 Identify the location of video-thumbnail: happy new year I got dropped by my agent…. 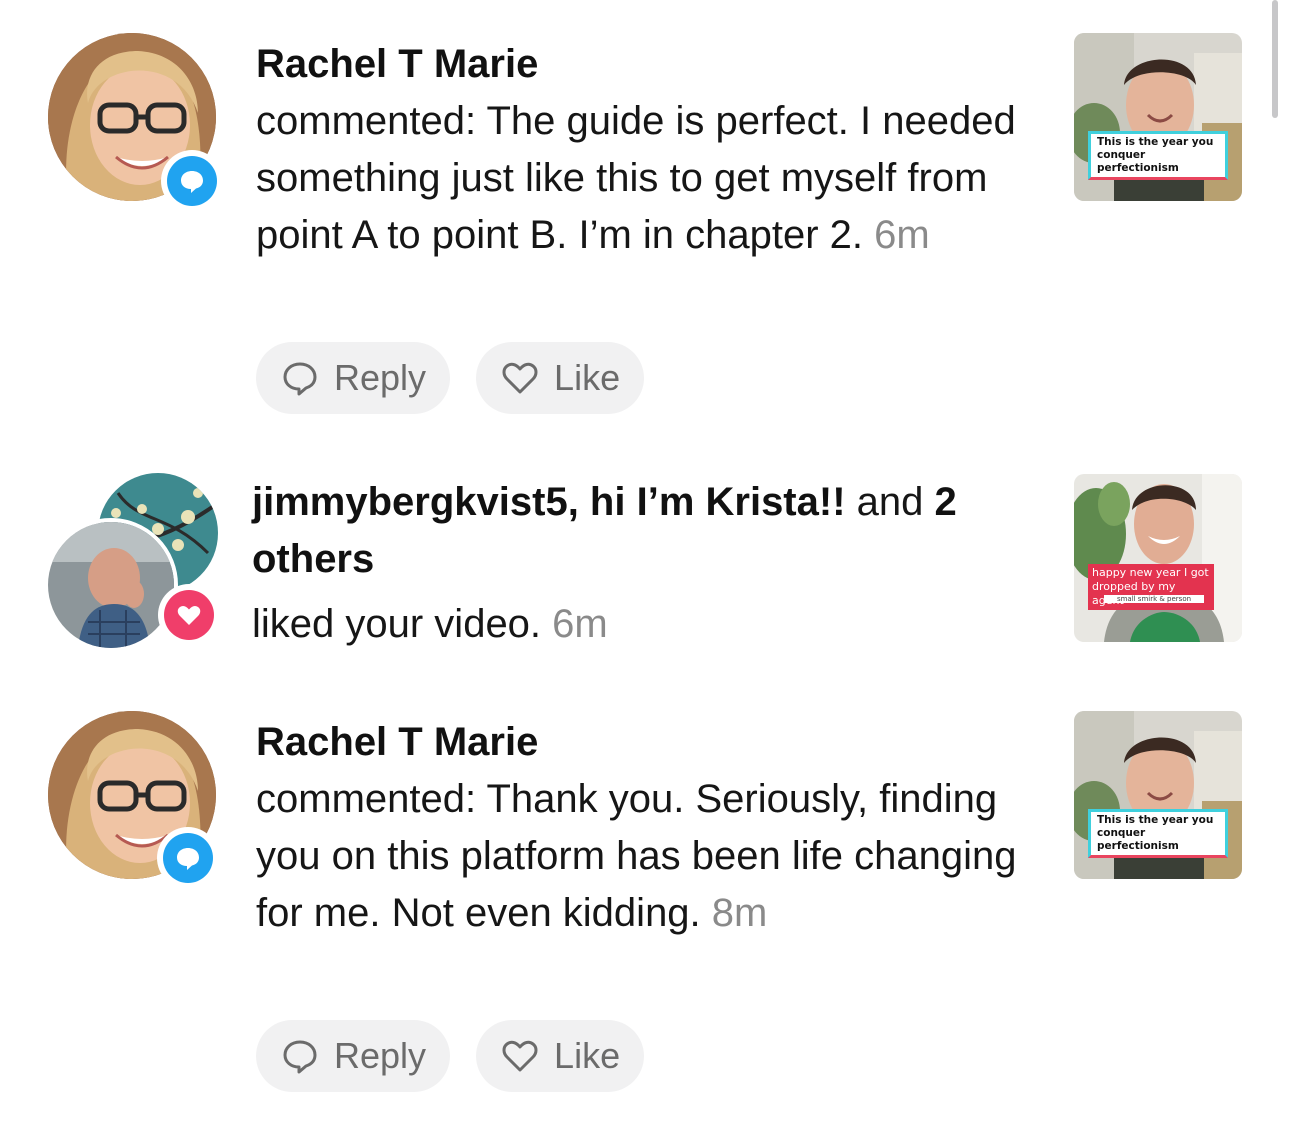
(1158, 558).